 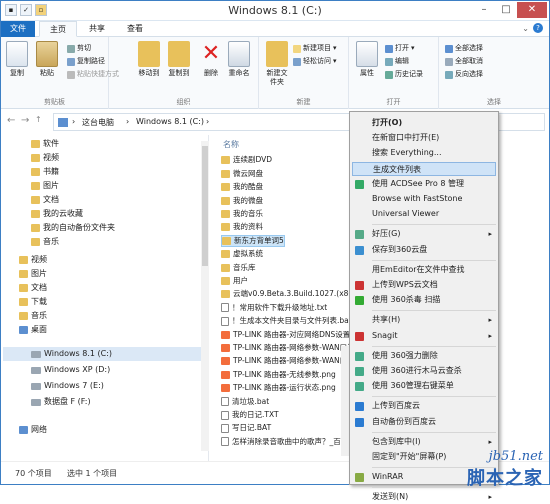 What do you see at coordinates (33, 330) in the screenshot?
I see `tree-item: 桌面` at bounding box center [33, 330].